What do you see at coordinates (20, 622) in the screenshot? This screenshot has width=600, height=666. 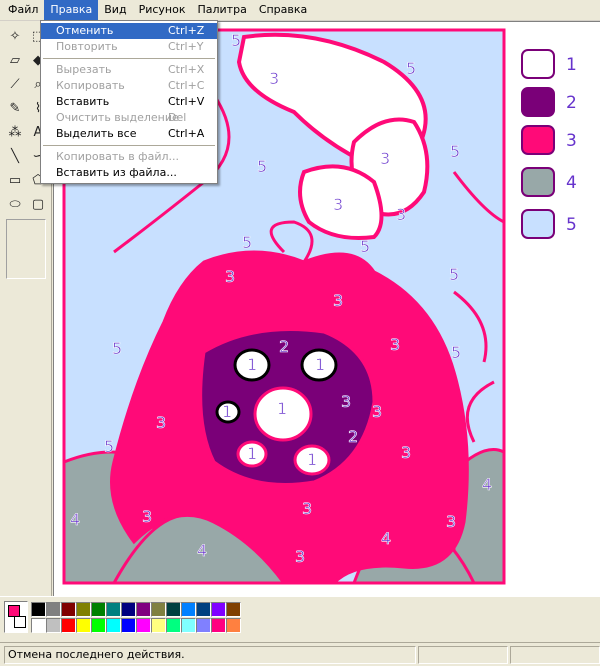 I see `background-color-swatch` at bounding box center [20, 622].